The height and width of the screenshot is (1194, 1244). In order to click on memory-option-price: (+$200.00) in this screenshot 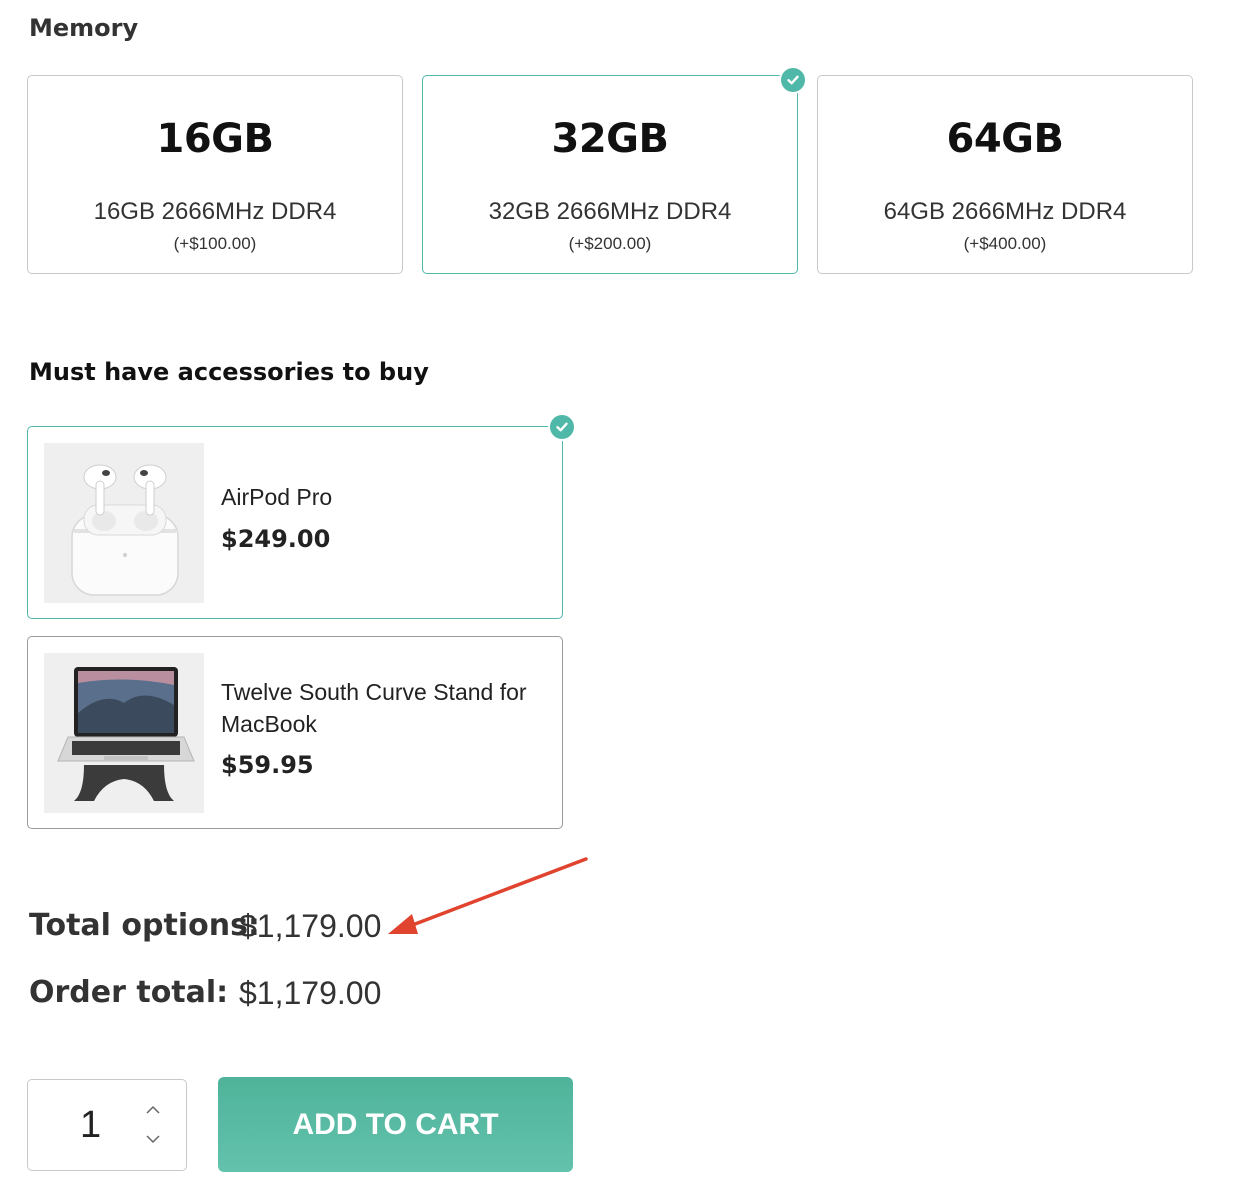, I will do `click(610, 243)`.